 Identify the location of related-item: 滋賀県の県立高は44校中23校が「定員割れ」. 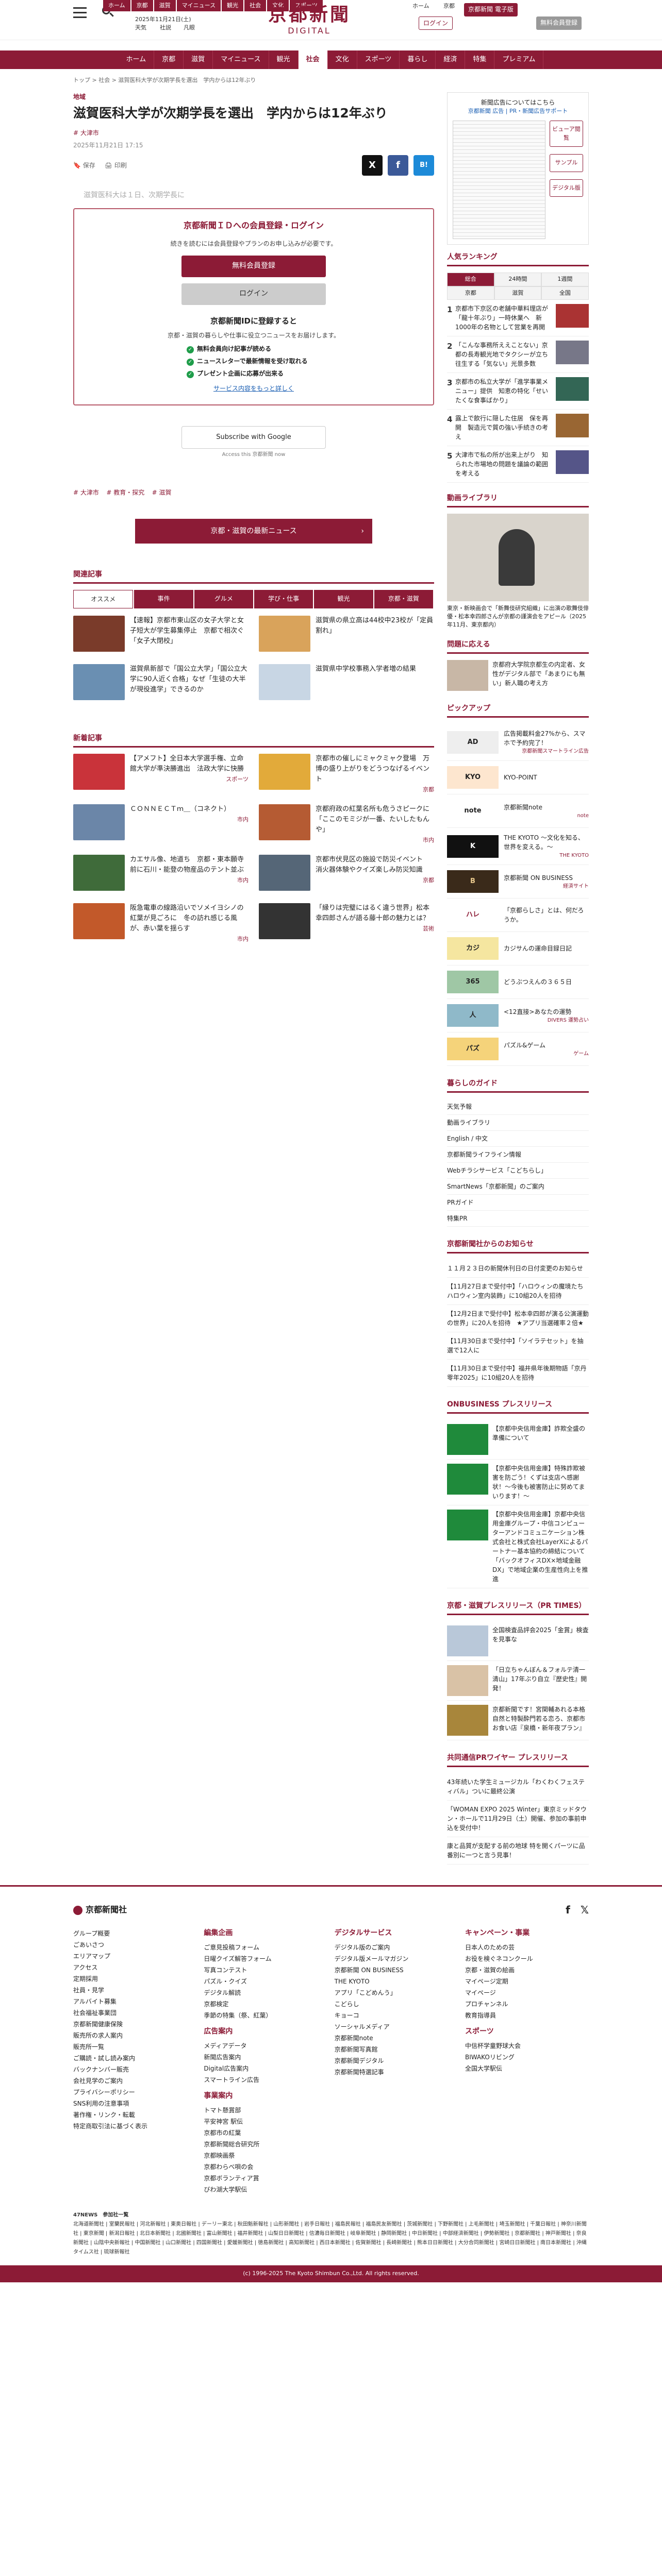
(346, 635).